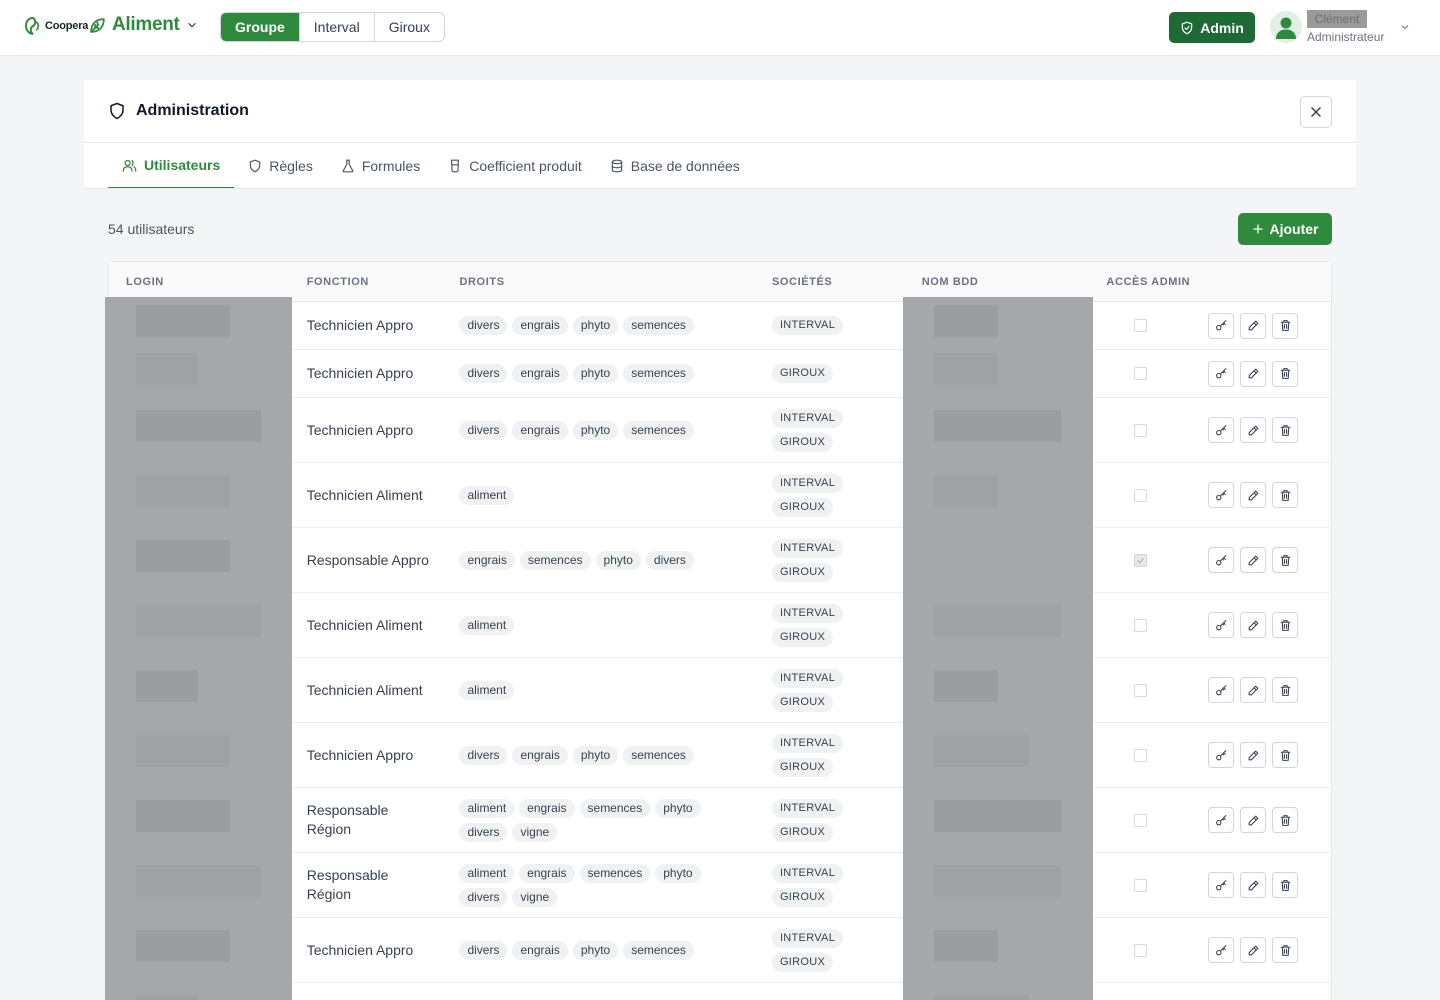  What do you see at coordinates (1000, 281) in the screenshot?
I see `header-nom-bdd: NOM BDD` at bounding box center [1000, 281].